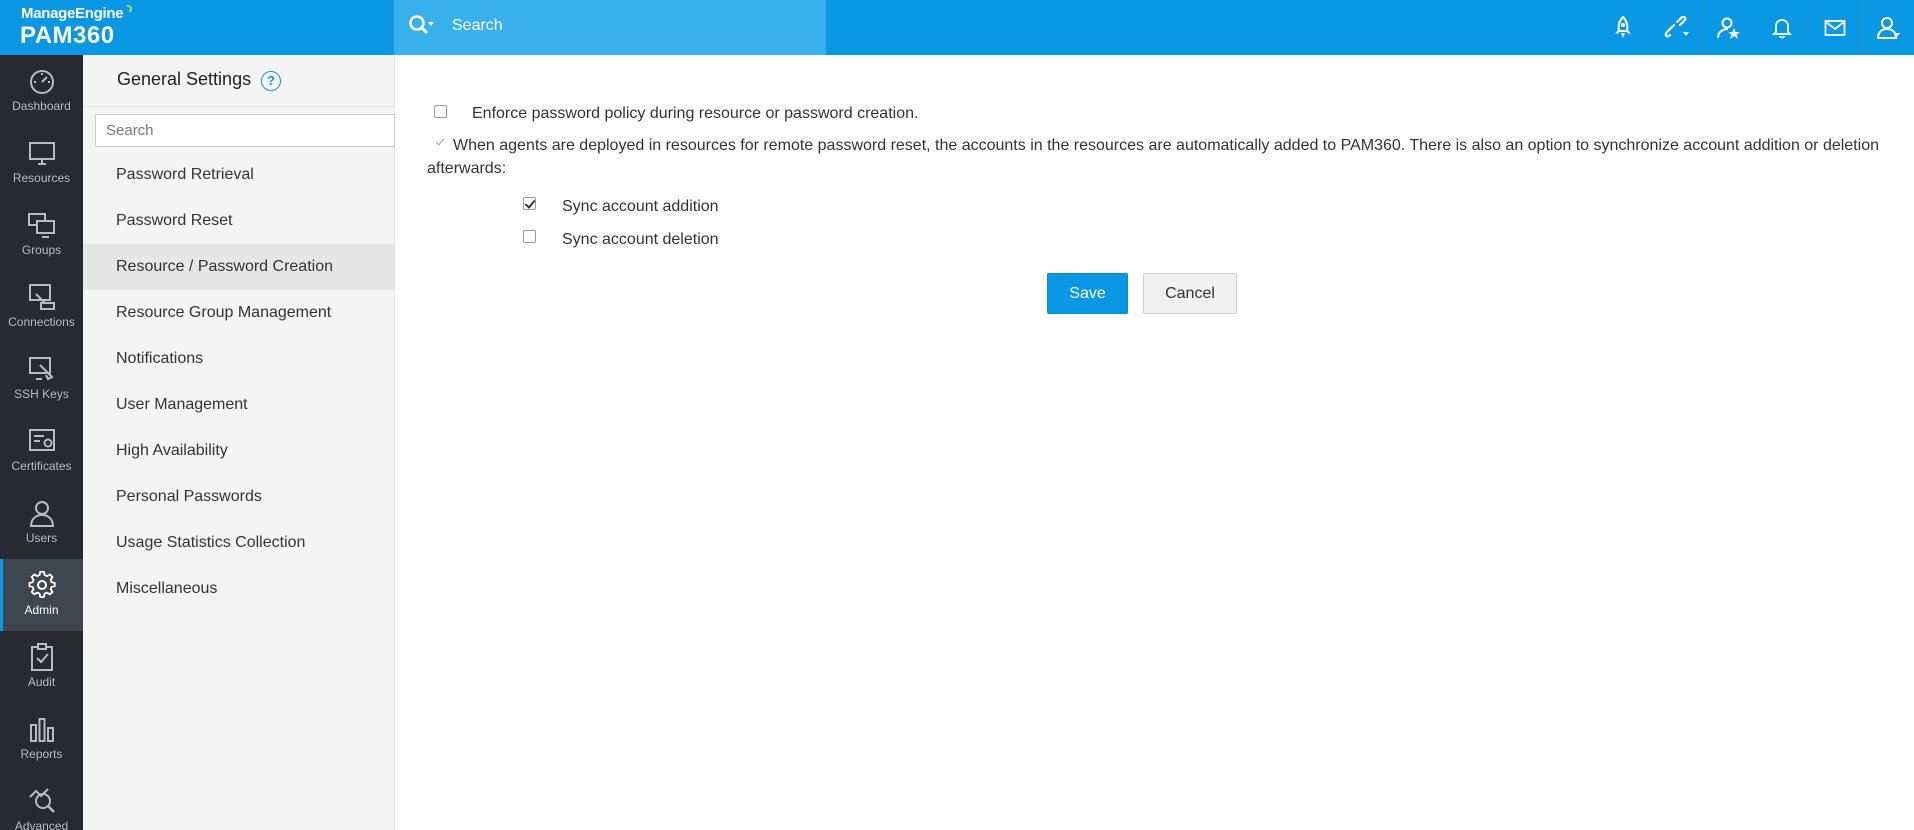 Image resolution: width=1914 pixels, height=830 pixels. I want to click on brand-logo: ManageEngine PAM360, so click(197, 27).